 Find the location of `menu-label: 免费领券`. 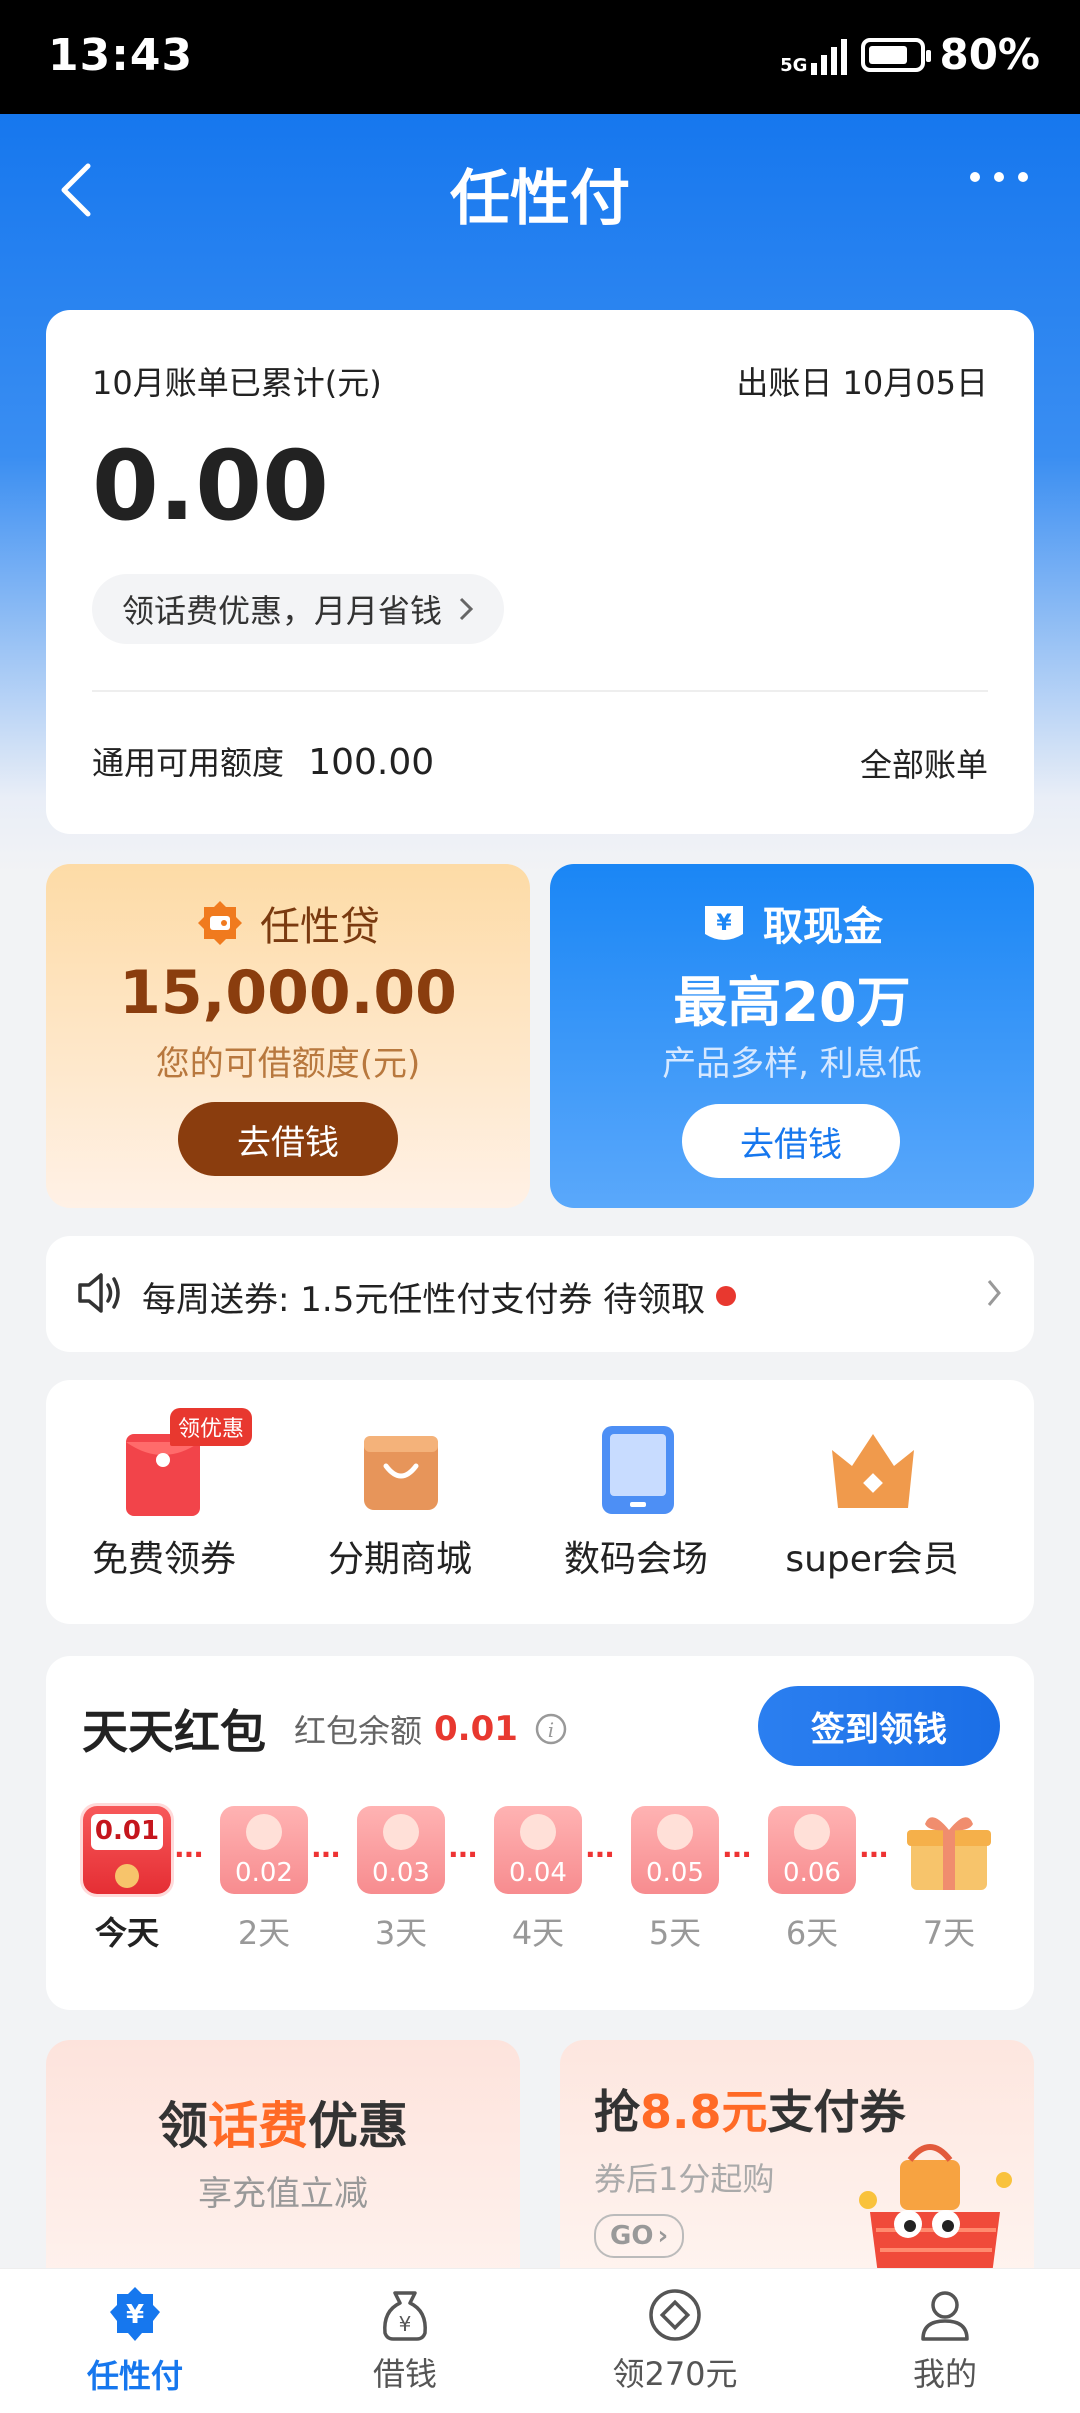

menu-label: 免费领券 is located at coordinates (163, 1559).